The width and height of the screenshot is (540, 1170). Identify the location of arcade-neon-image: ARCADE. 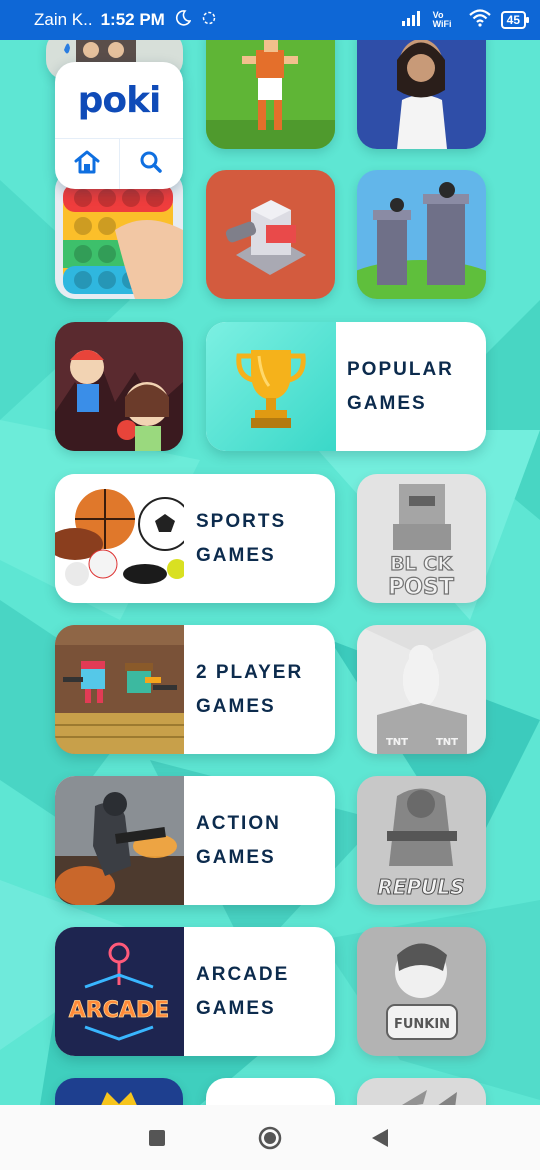
(119, 991).